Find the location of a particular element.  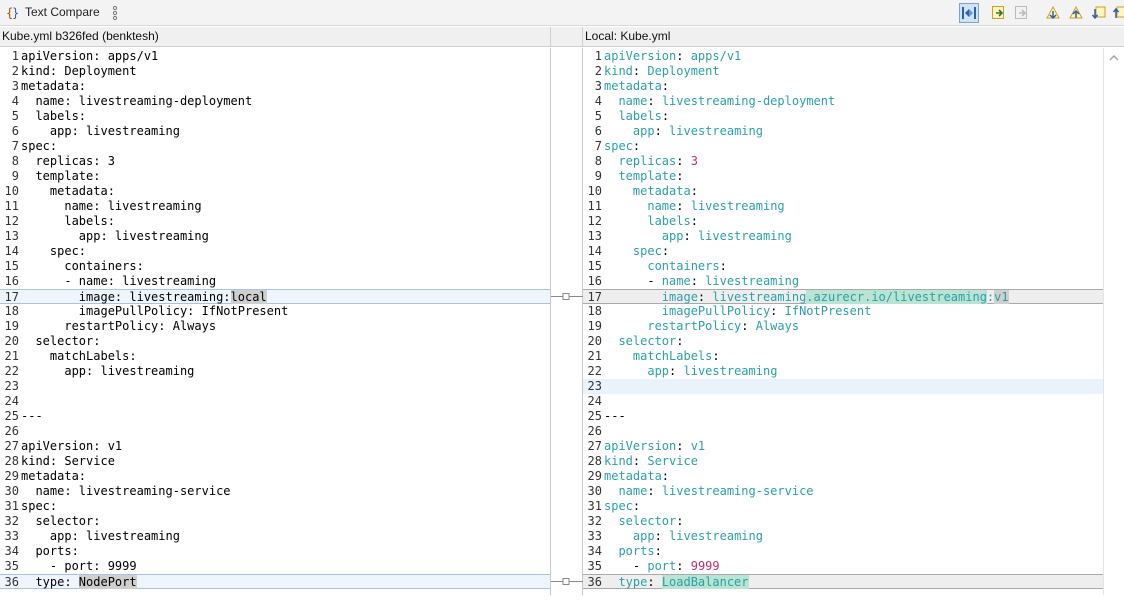

diff-gutter is located at coordinates (567, 321).